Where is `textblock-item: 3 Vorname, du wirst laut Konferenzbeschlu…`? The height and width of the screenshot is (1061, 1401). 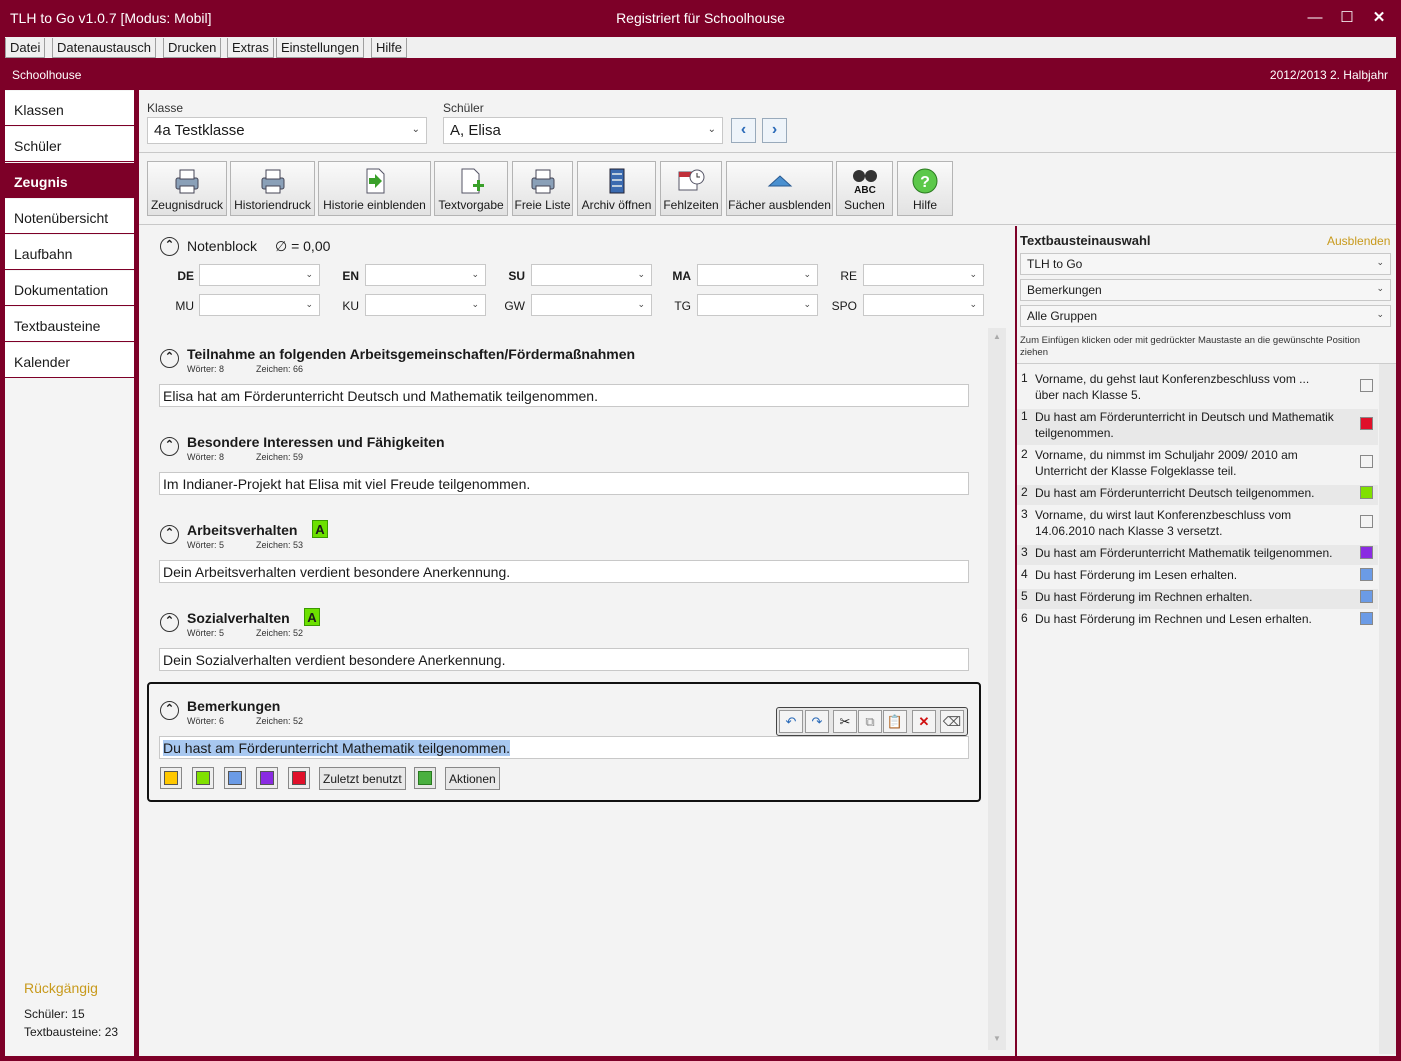
textblock-item: 3 Vorname, du wirst laut Konferenzbeschlu… is located at coordinates (1197, 525).